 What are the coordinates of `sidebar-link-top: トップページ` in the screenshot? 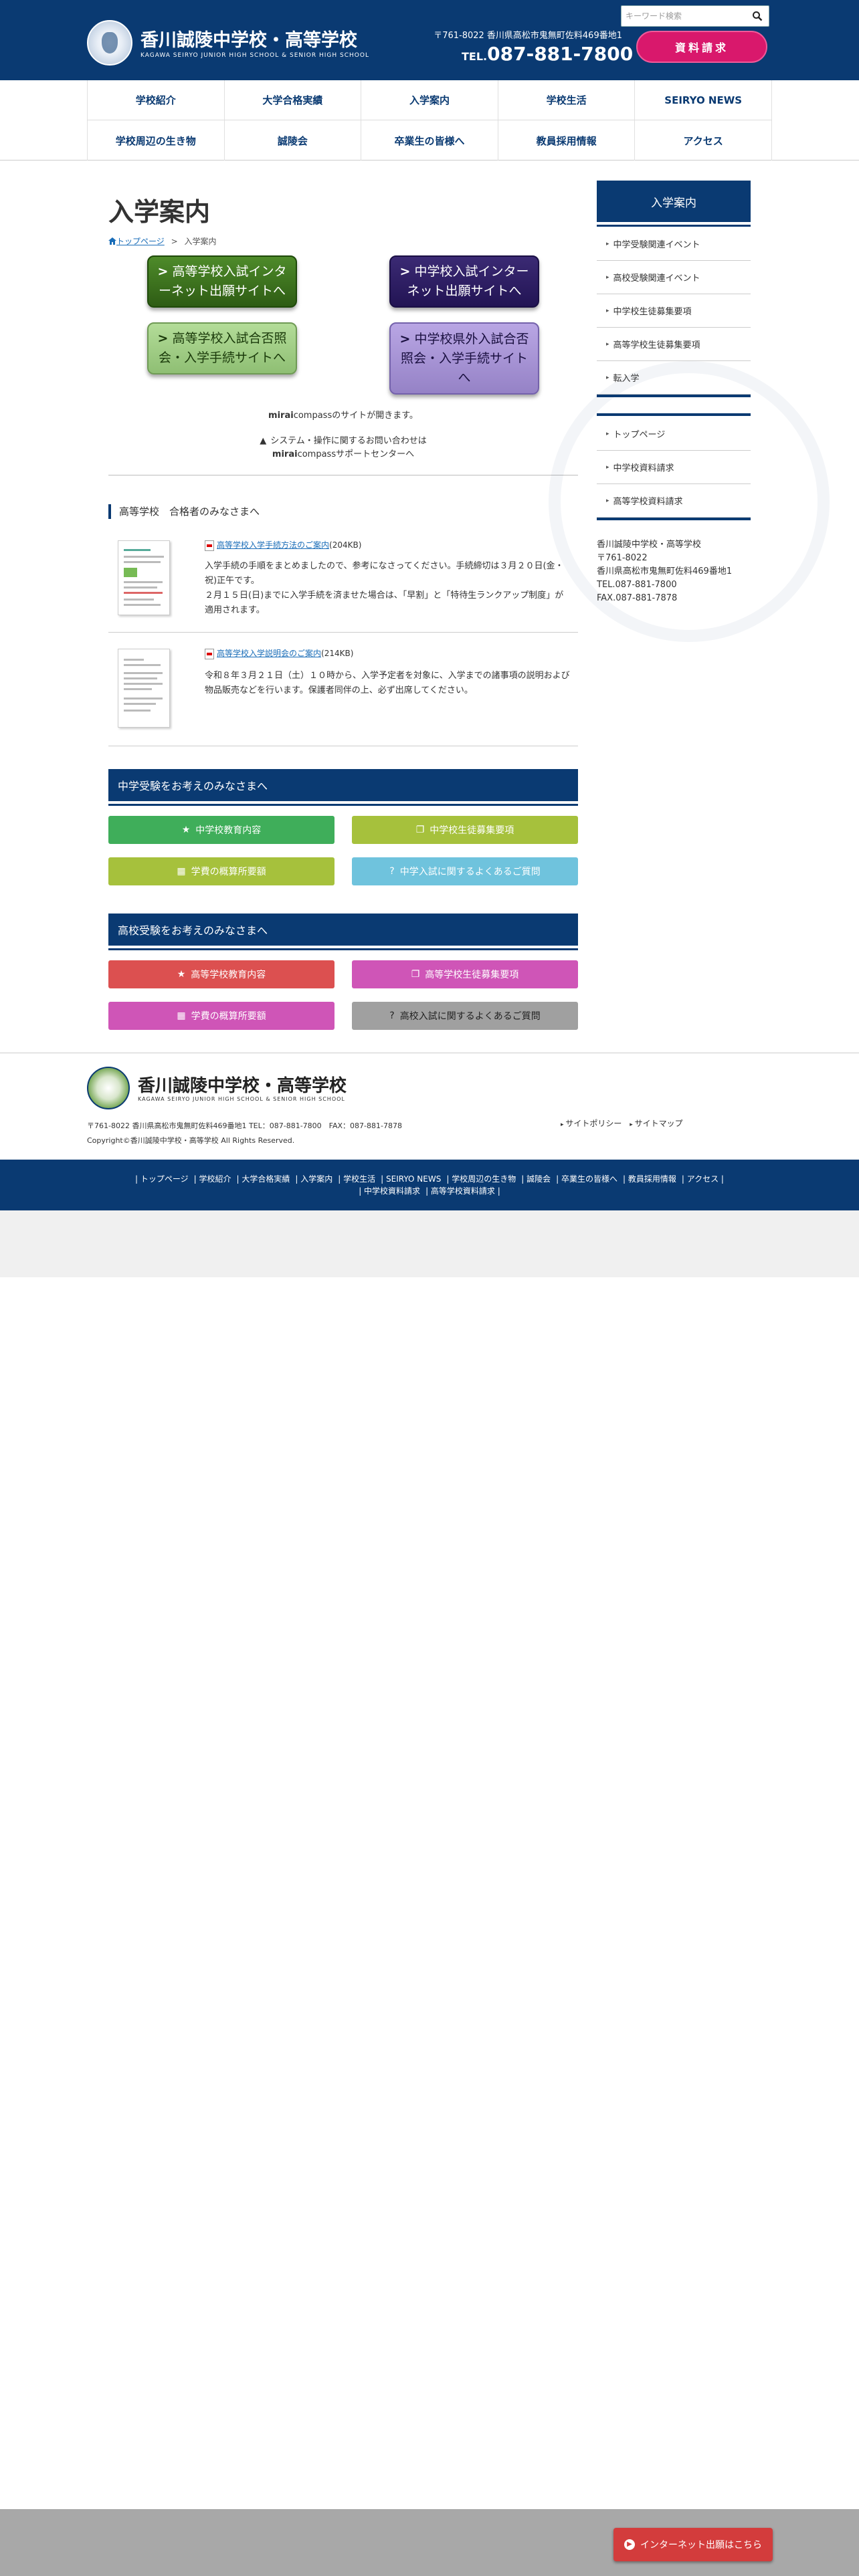 It's located at (674, 434).